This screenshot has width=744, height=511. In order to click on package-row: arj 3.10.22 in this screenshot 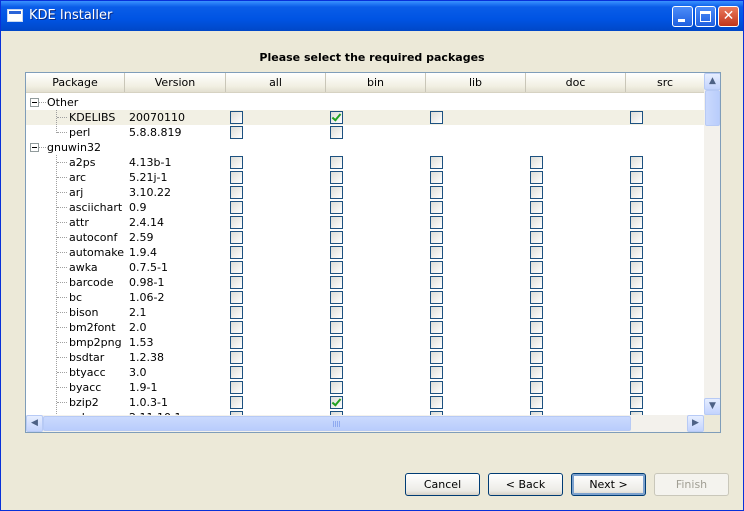, I will do `click(365, 192)`.